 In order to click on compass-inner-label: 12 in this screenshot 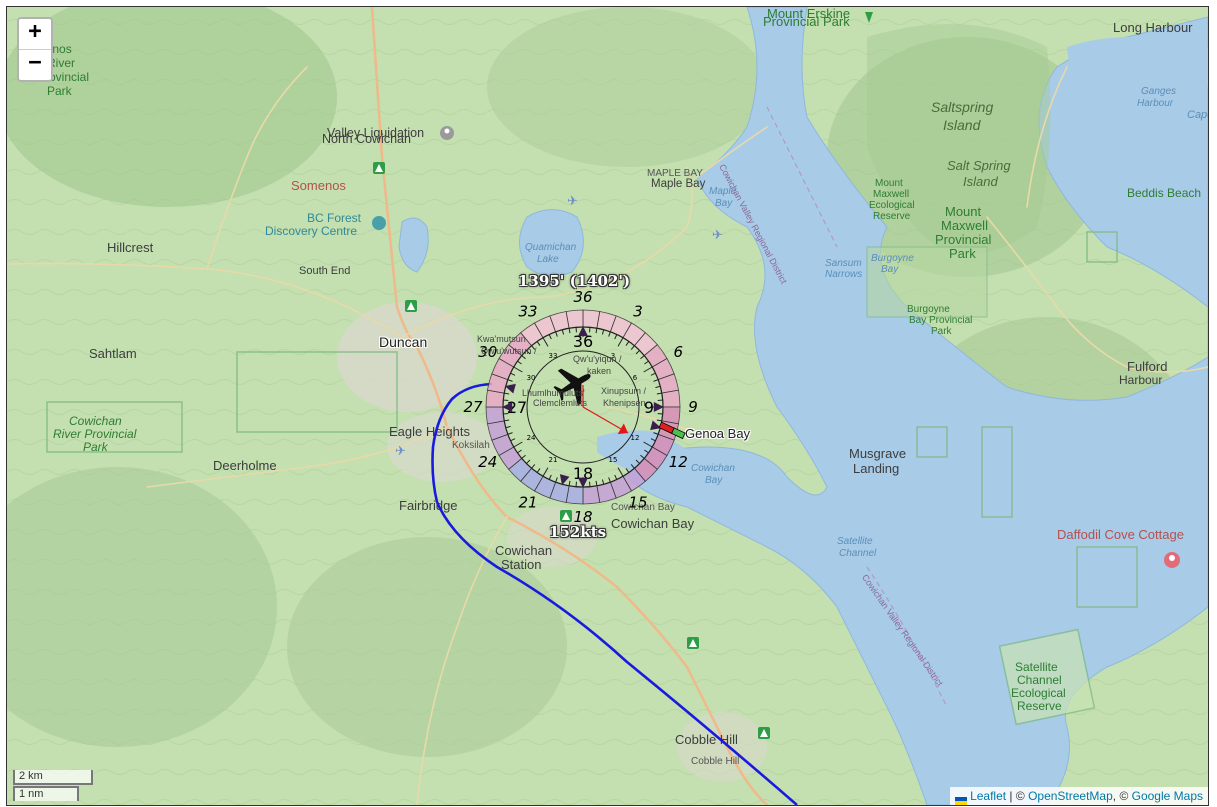, I will do `click(635, 438)`.